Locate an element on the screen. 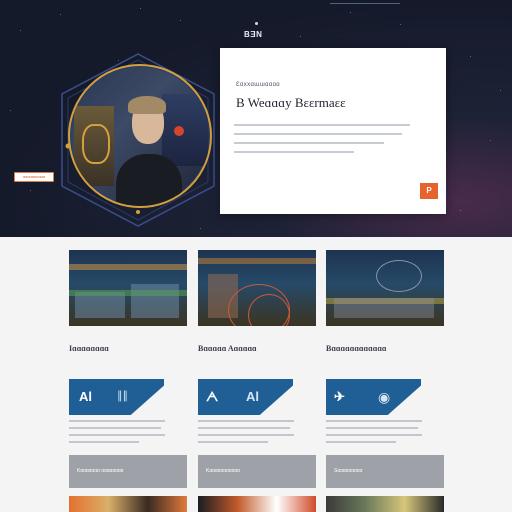 This screenshot has height=512, width=512. robot-arm-icon: ᗅ Al is located at coordinates (245, 397).